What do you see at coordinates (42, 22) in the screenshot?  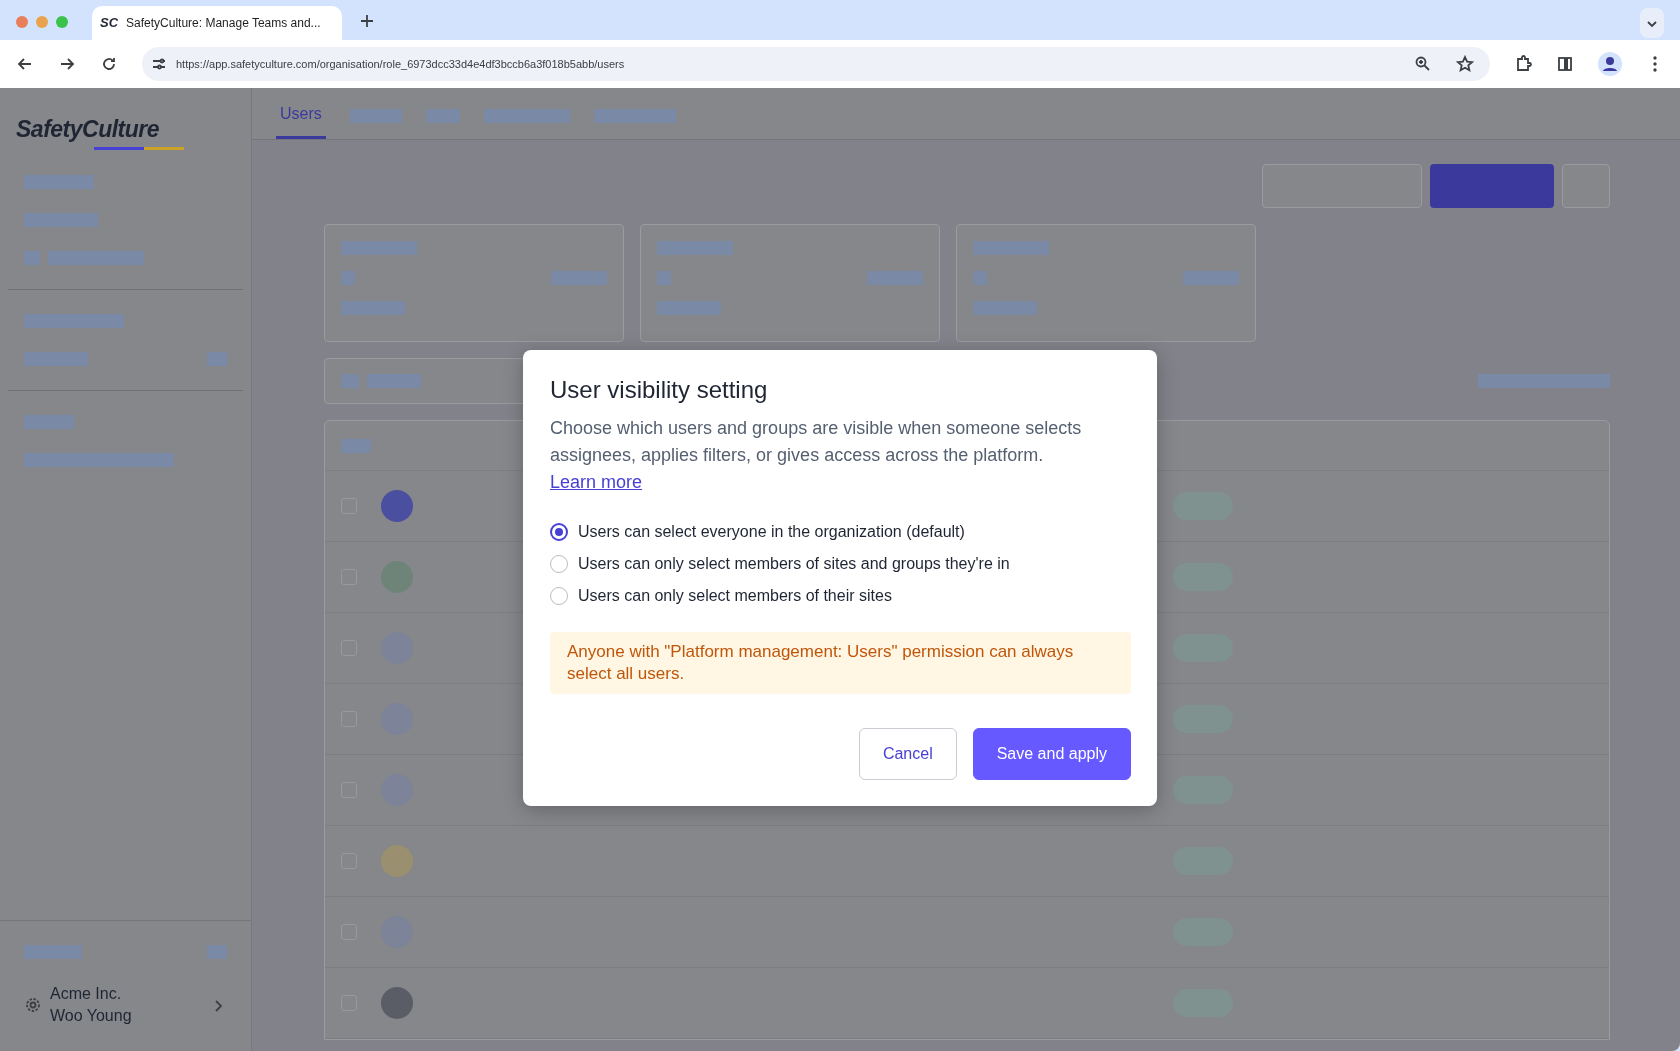 I see `minimize-window-dot` at bounding box center [42, 22].